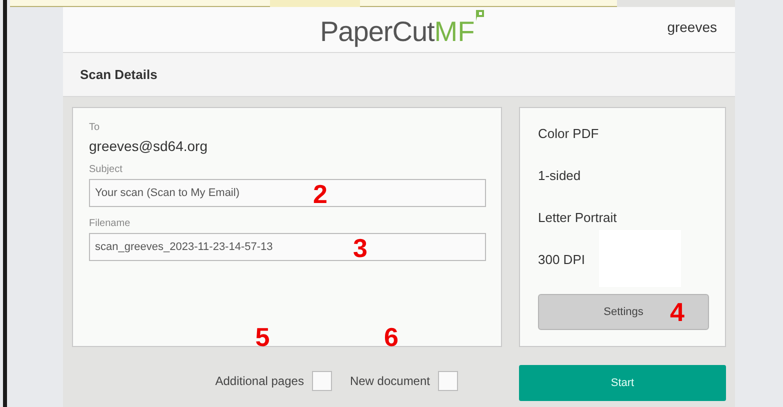 This screenshot has height=407, width=783. What do you see at coordinates (561, 259) in the screenshot?
I see `setting-value: 300 DPI` at bounding box center [561, 259].